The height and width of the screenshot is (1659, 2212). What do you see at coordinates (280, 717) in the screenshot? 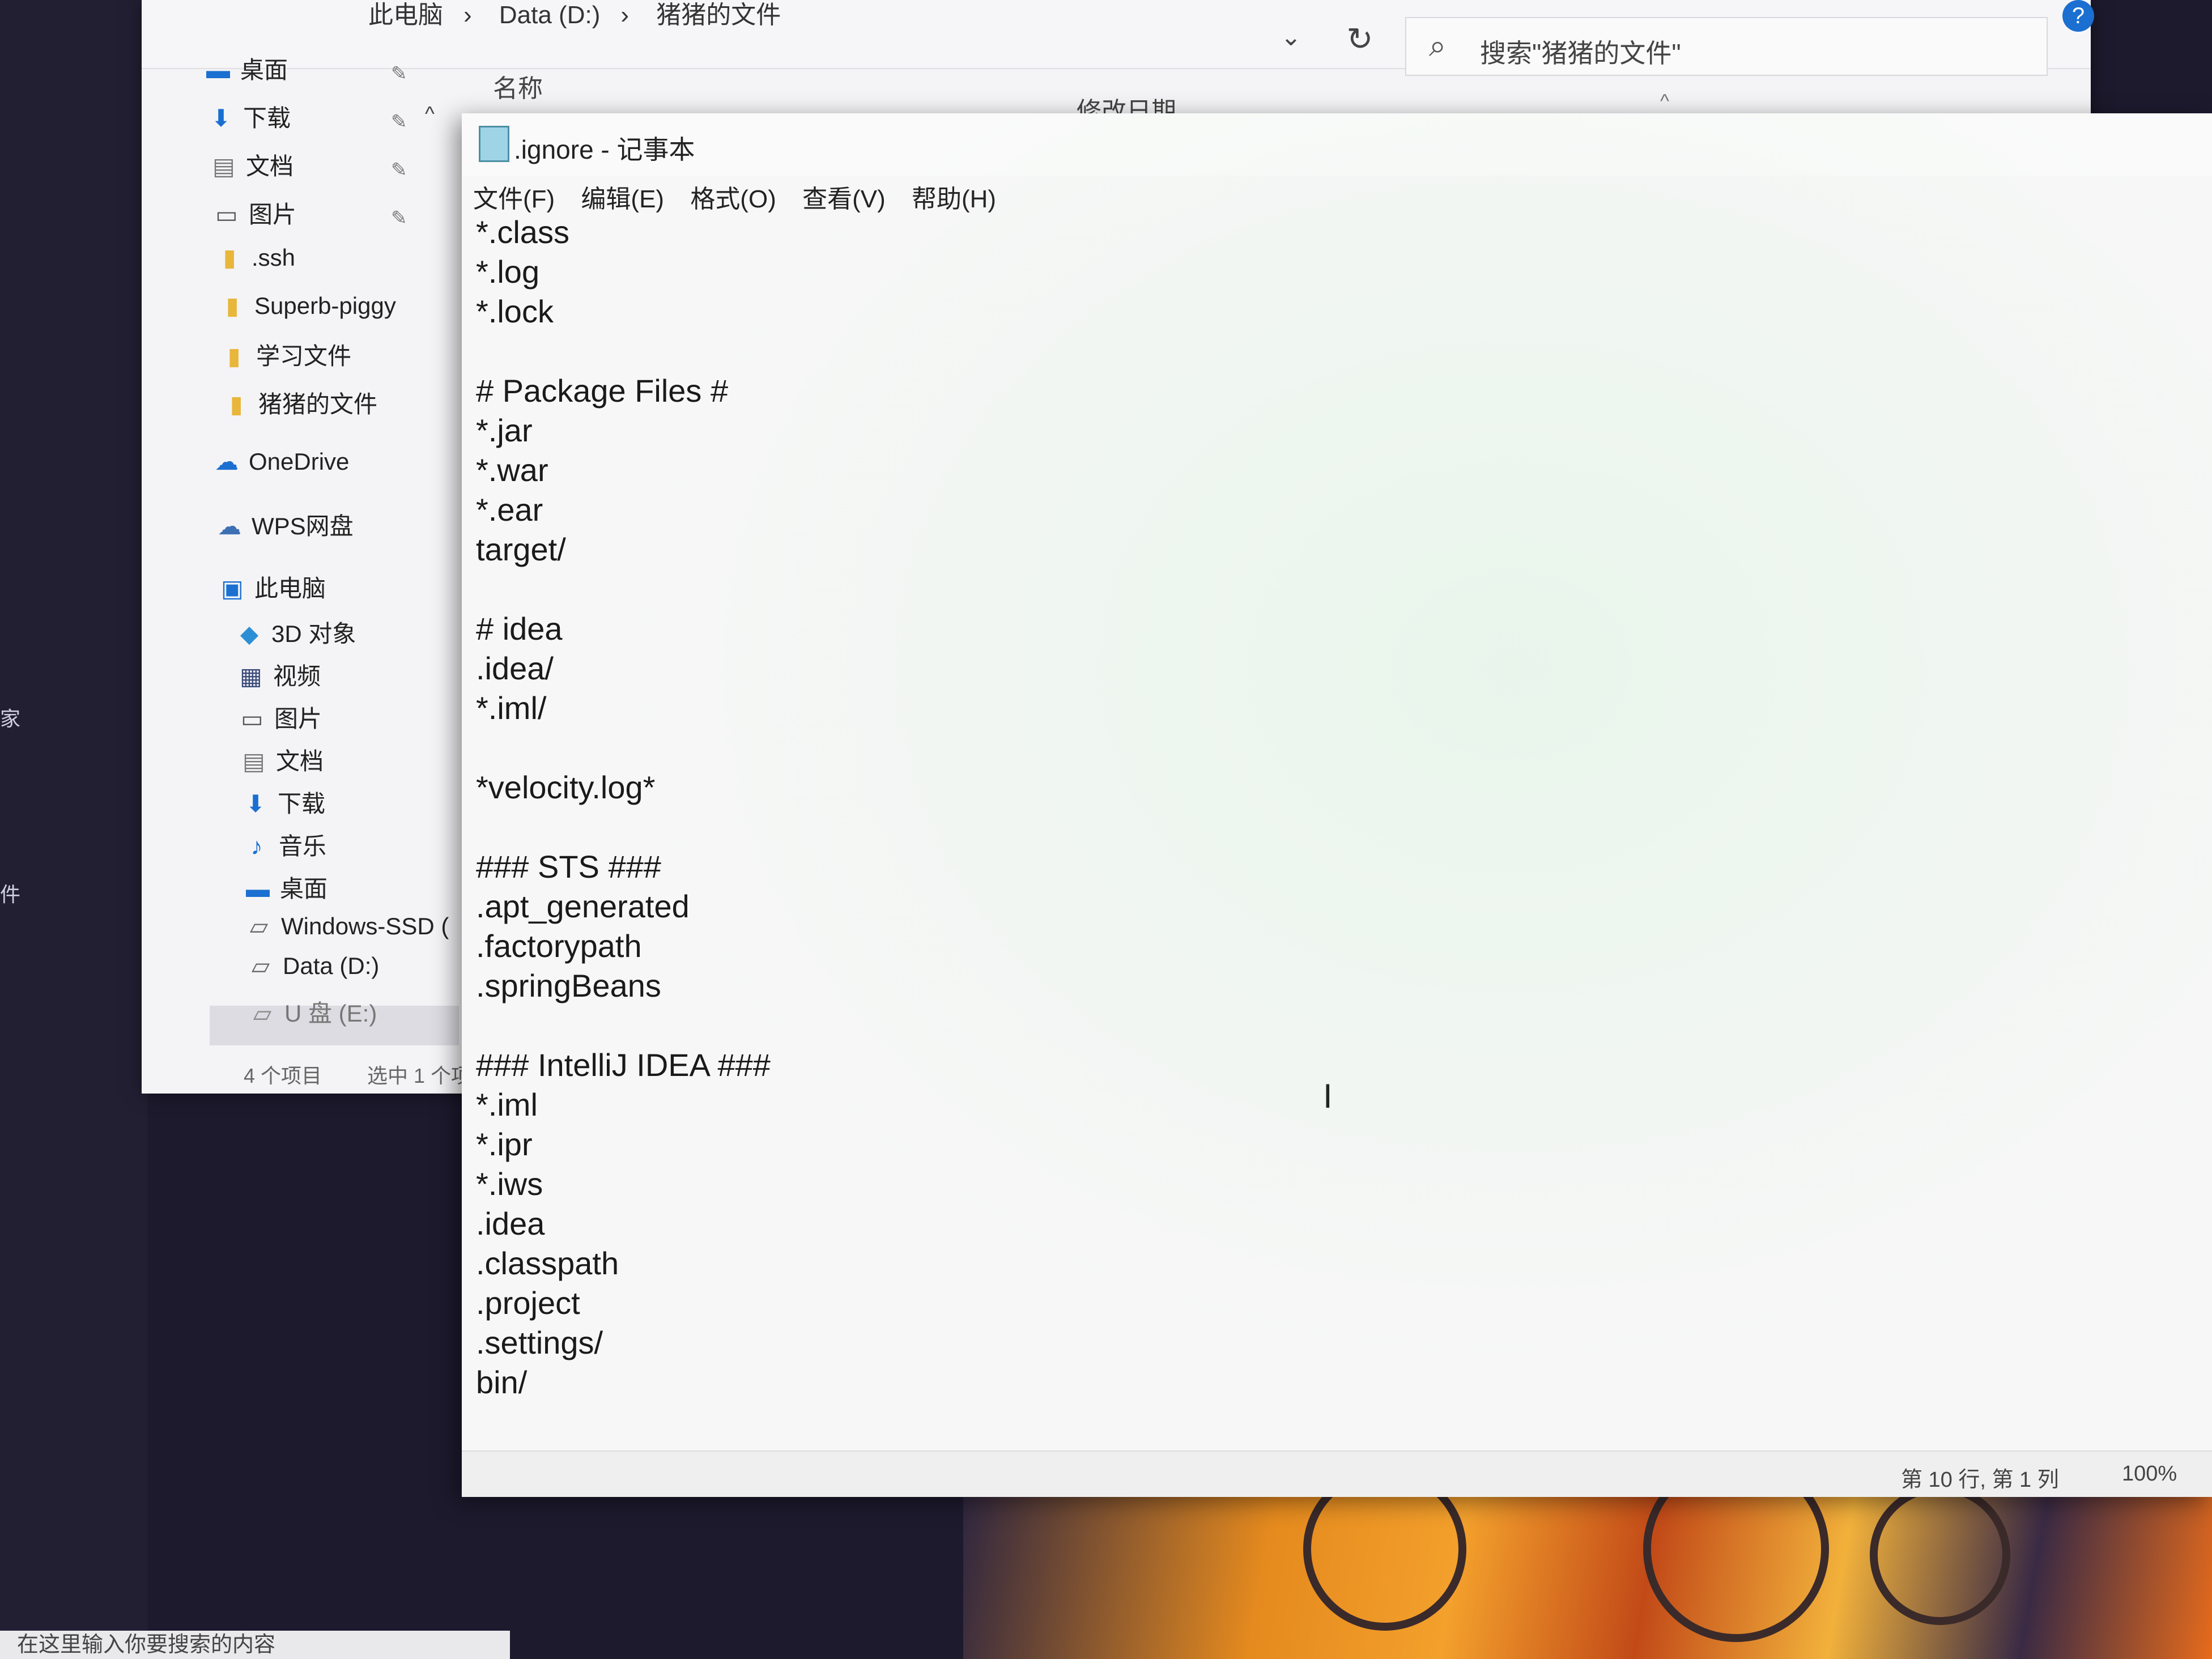
I see `nav-item-pictures-pc: ▭ 图片` at bounding box center [280, 717].